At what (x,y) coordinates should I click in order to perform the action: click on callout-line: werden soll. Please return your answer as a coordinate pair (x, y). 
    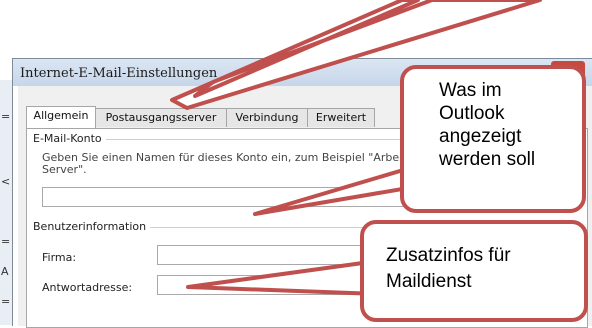
    Looking at the image, I should click on (487, 159).